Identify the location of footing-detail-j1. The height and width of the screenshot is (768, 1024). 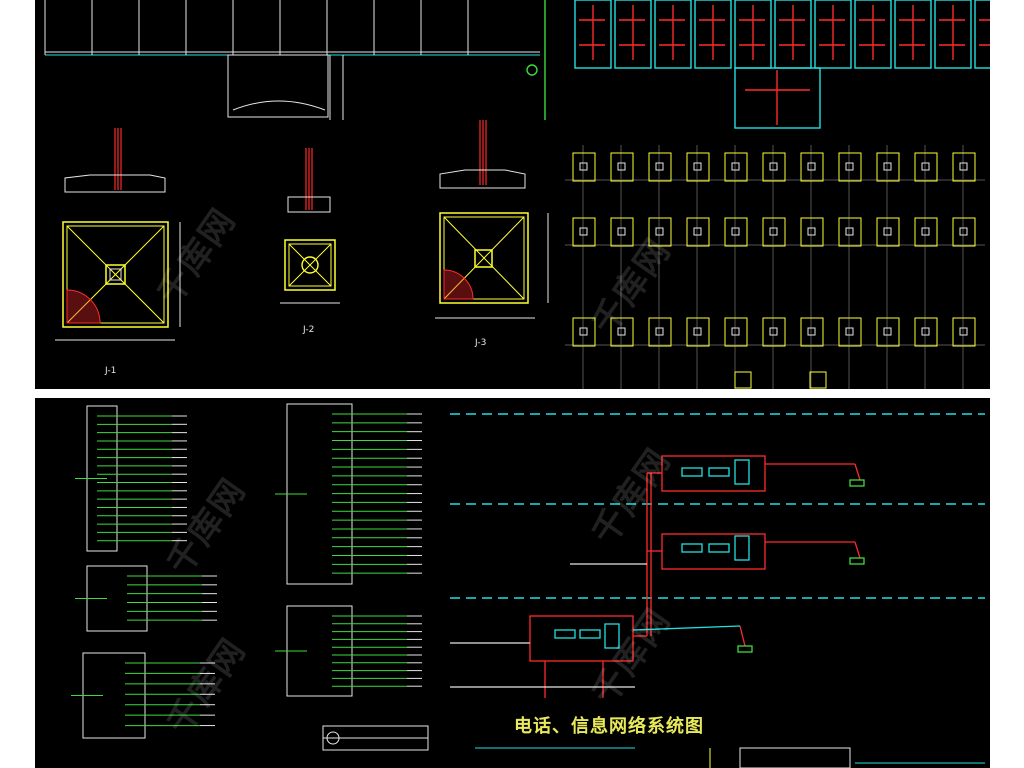
(118, 234).